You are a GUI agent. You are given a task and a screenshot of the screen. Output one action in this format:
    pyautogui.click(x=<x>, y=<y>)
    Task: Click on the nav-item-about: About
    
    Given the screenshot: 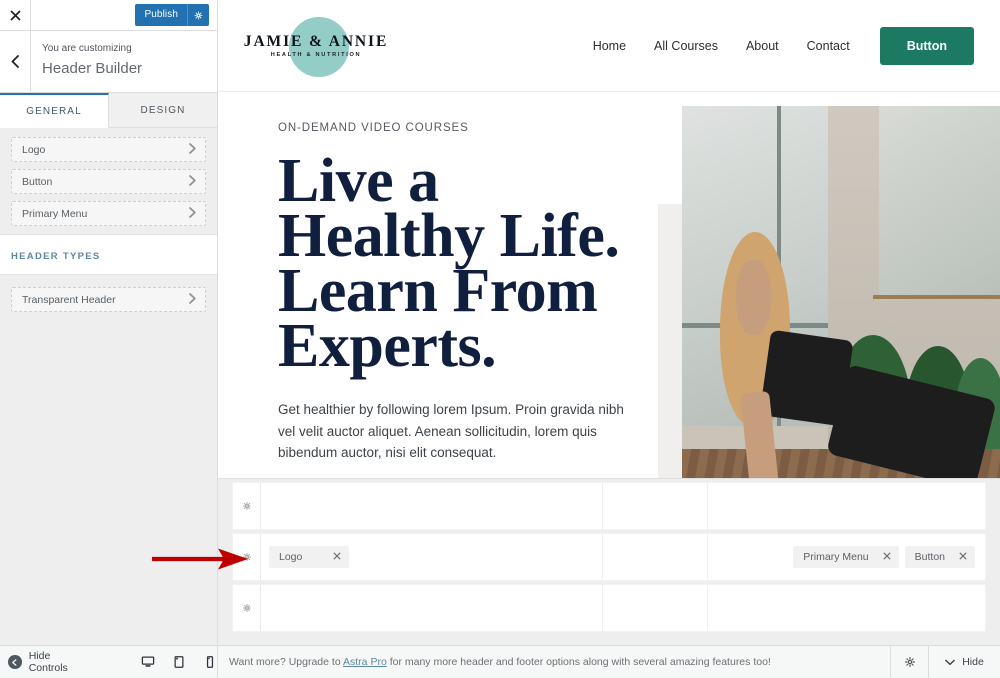 What is the action you would take?
    pyautogui.click(x=762, y=46)
    